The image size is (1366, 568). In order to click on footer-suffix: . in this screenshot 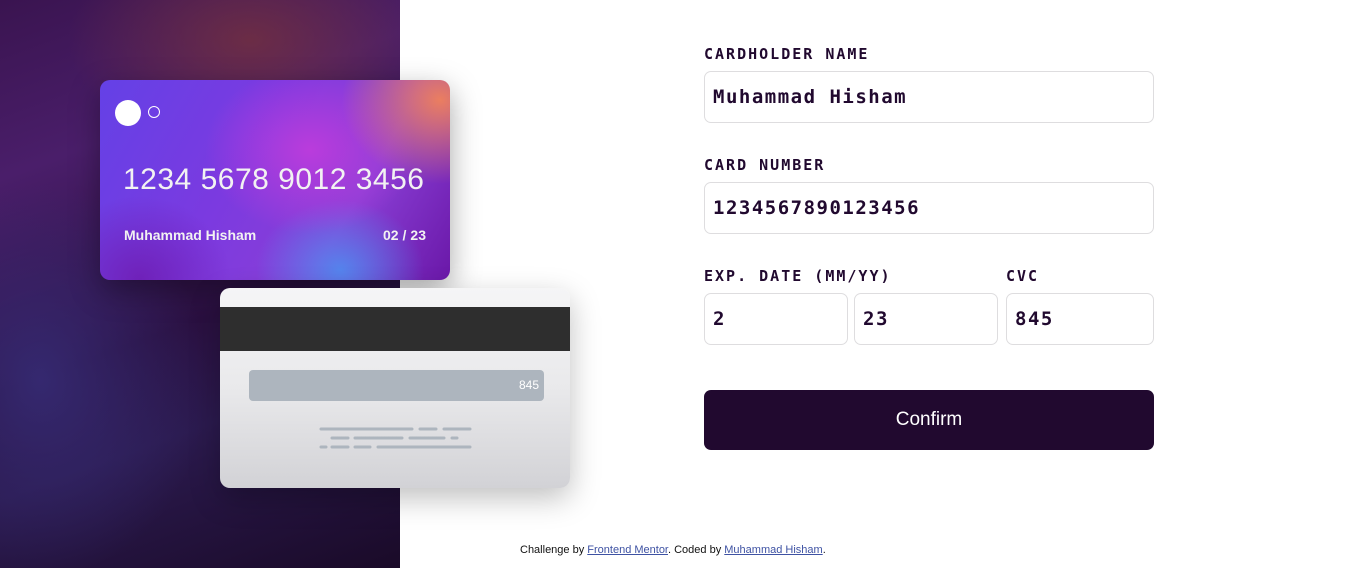, I will do `click(824, 550)`.